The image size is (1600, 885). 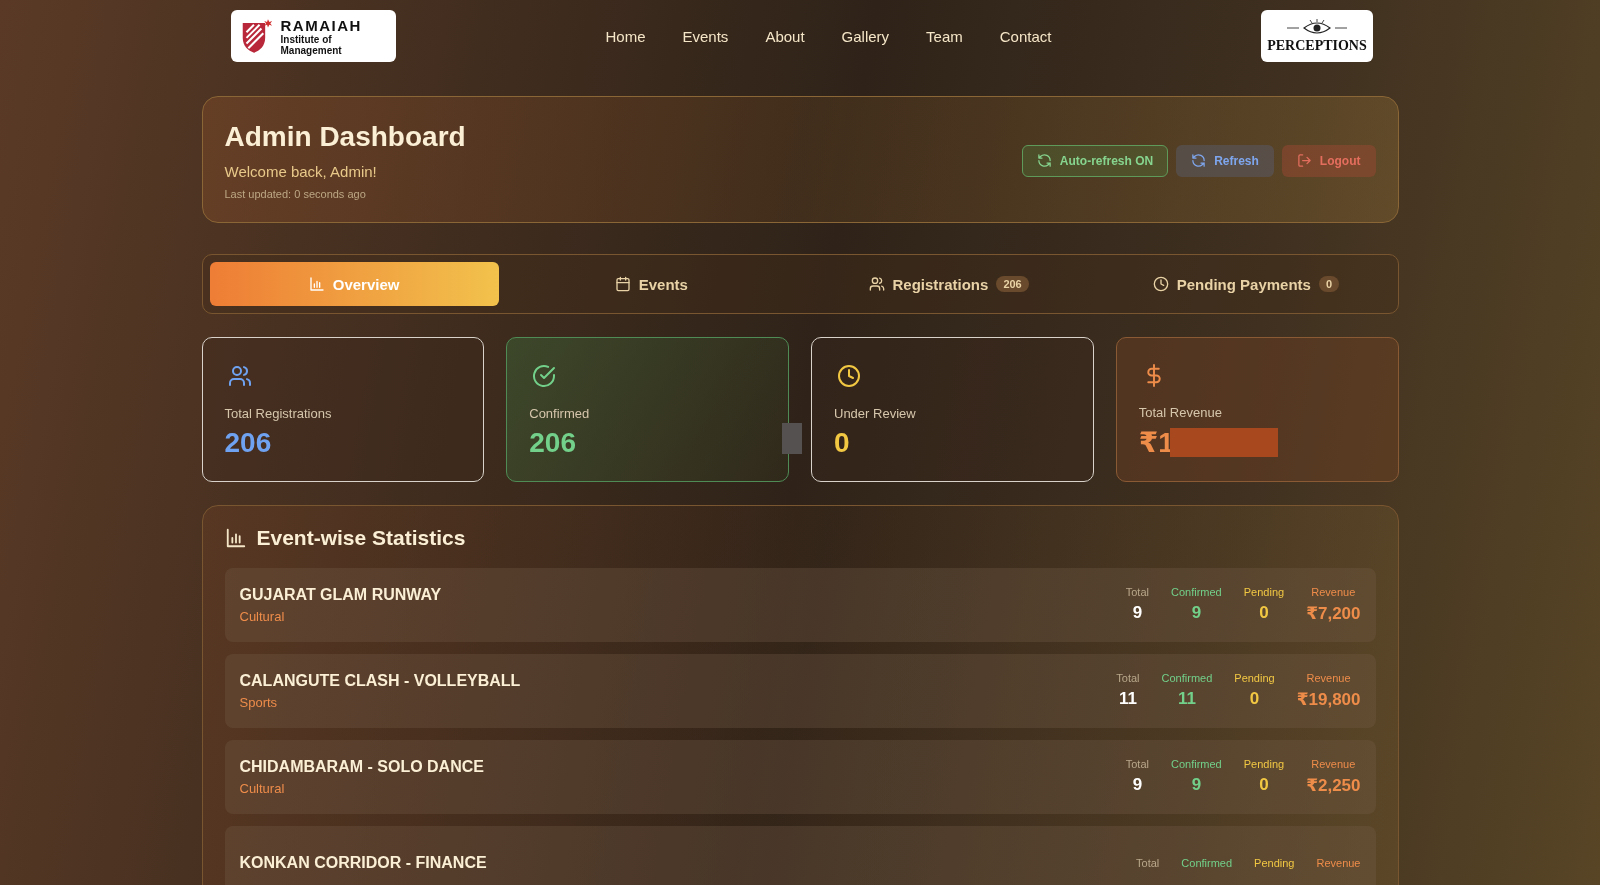 I want to click on tab: Events, so click(x=651, y=284).